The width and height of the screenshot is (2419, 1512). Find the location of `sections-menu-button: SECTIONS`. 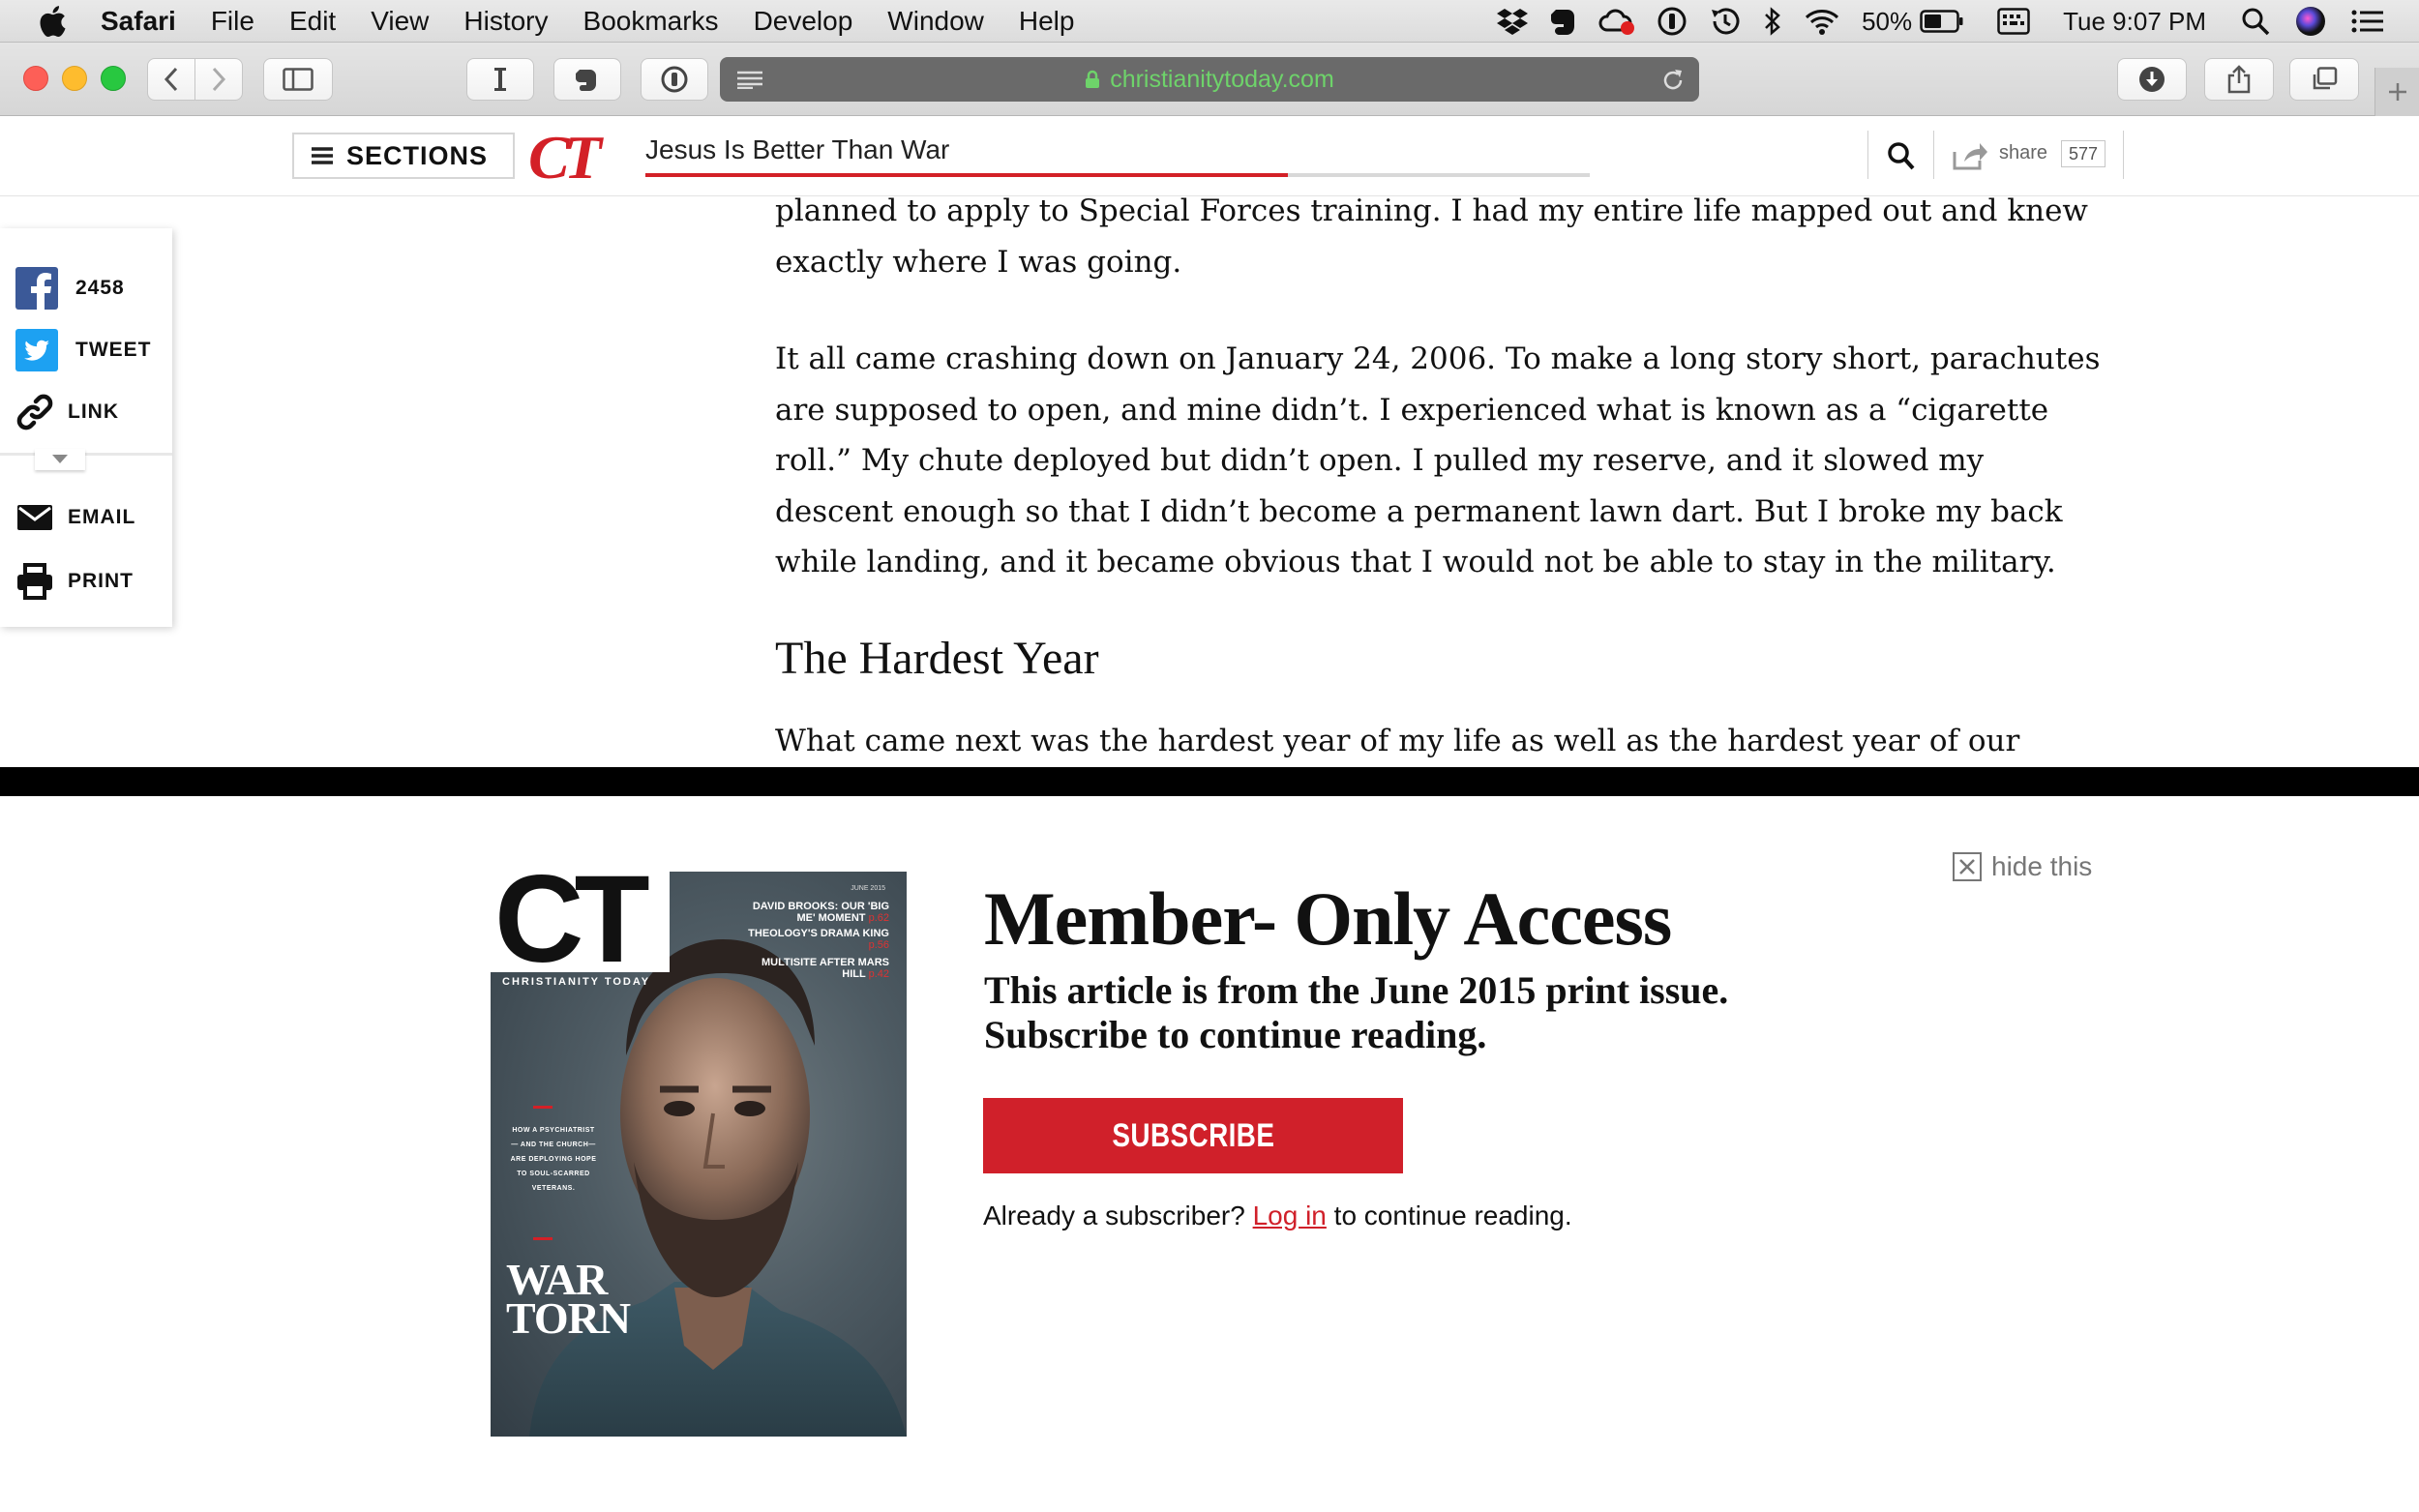

sections-menu-button: SECTIONS is located at coordinates (403, 156).